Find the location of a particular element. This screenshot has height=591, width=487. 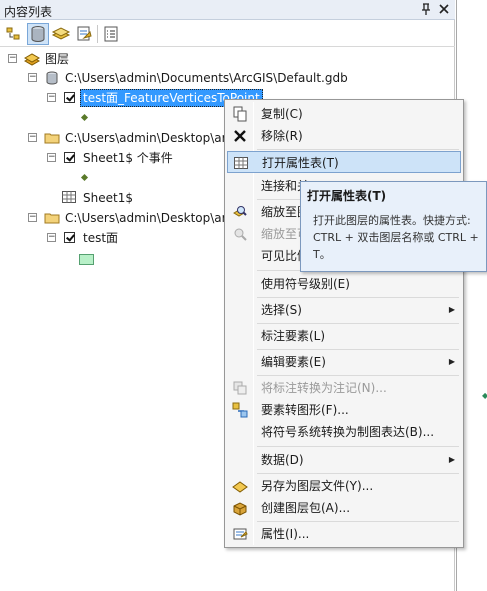

table-row: Sheet1$ is located at coordinates (142, 198).